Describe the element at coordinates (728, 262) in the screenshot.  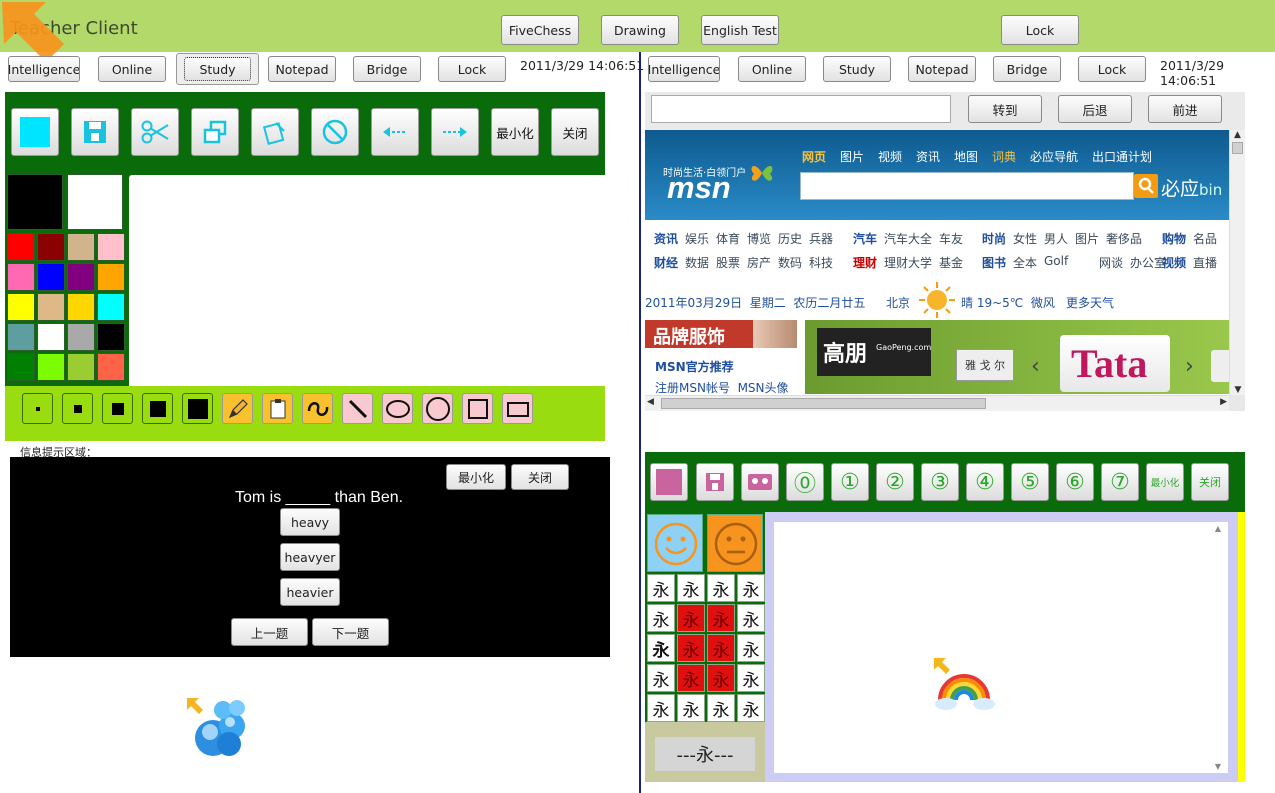
I see `msn-link: 股票` at that location.